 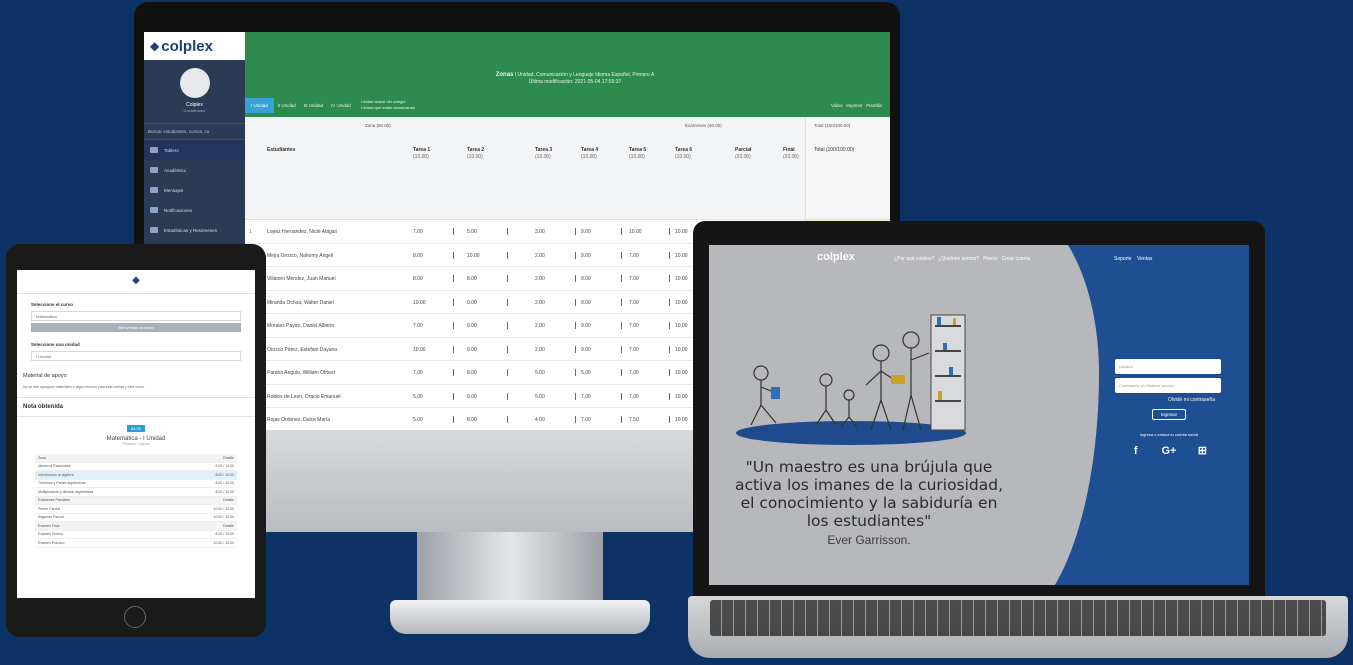 I want to click on grade-cell: 7.50, so click(x=634, y=420).